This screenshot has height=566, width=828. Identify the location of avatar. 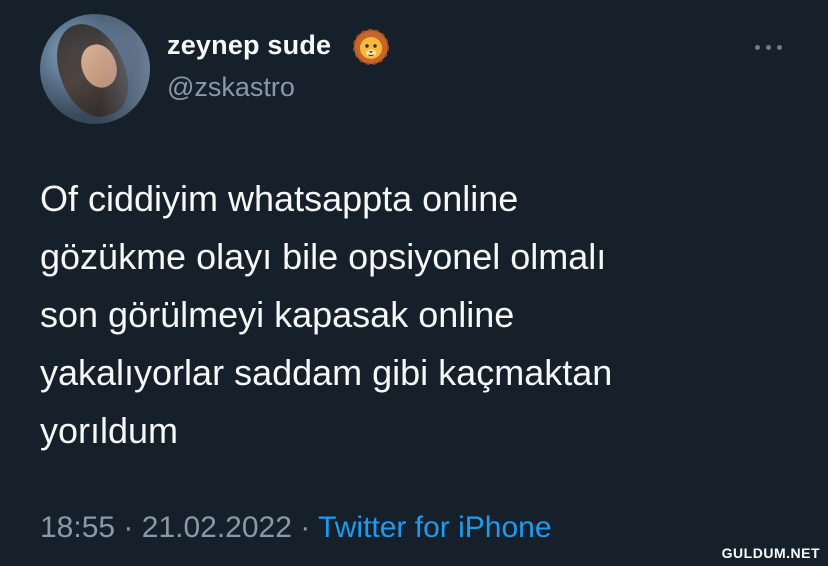
(95, 69).